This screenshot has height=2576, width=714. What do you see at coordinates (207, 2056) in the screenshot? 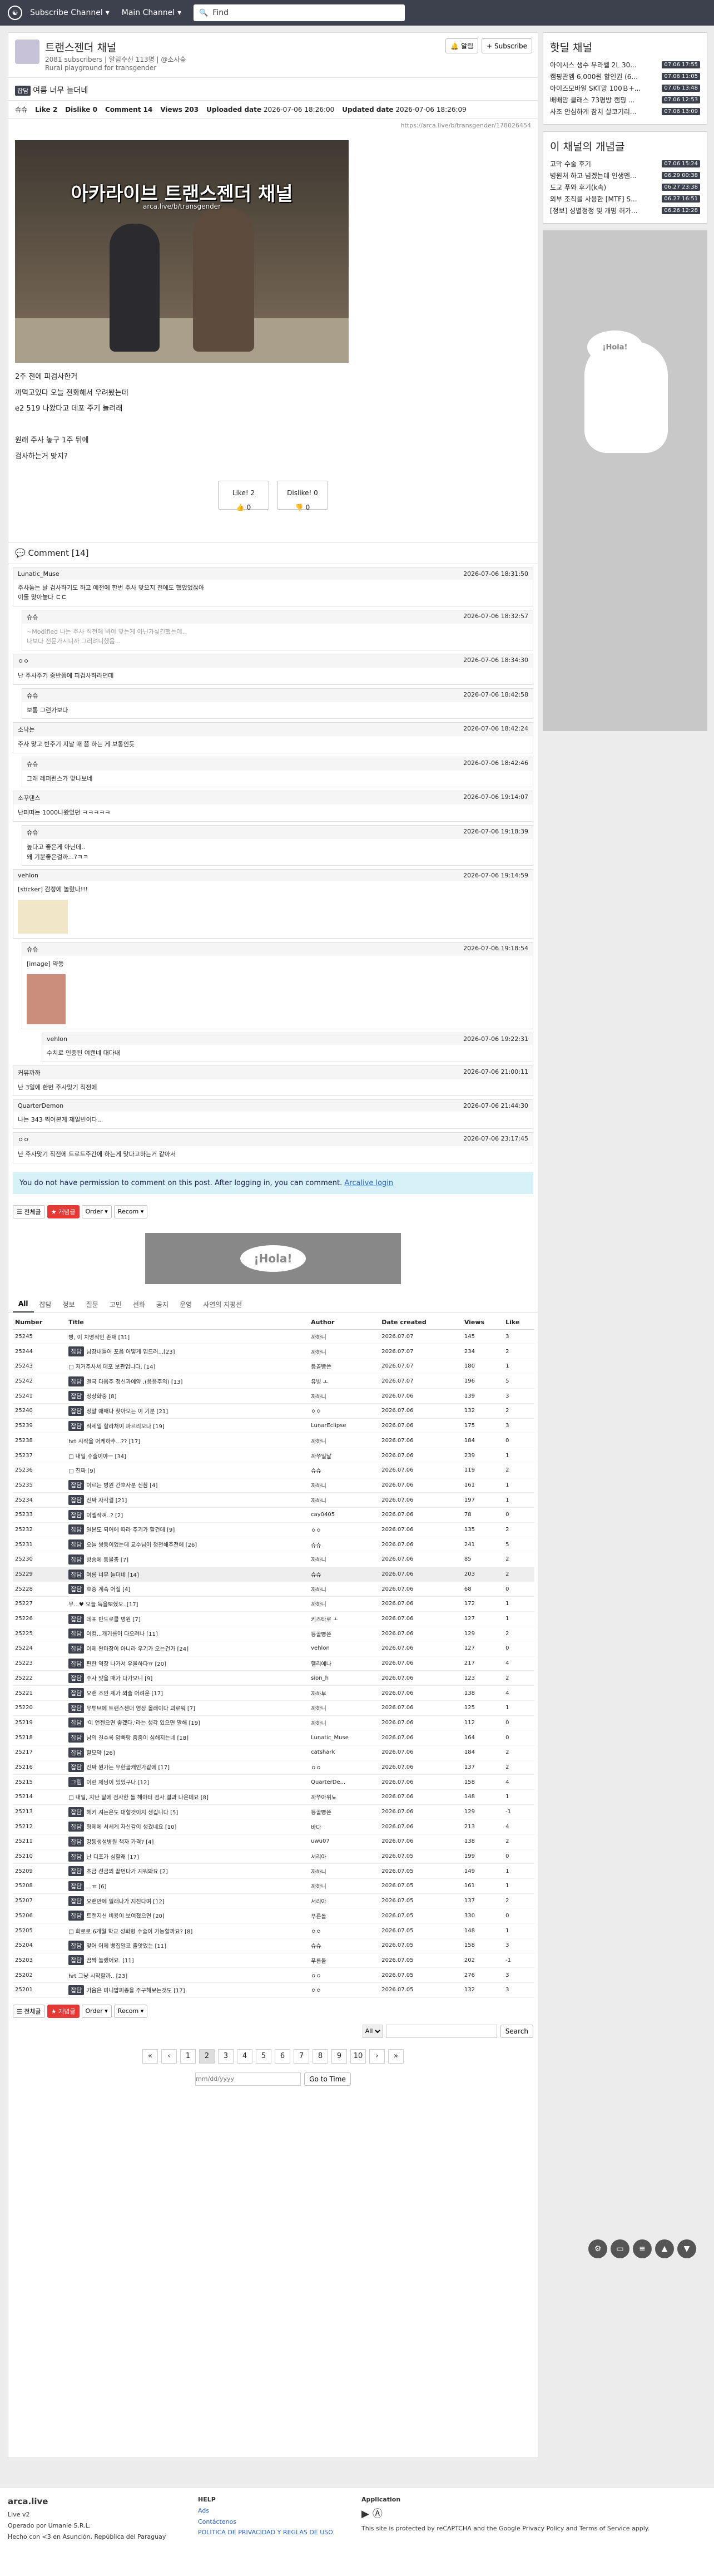
I see `page-button: 2` at bounding box center [207, 2056].